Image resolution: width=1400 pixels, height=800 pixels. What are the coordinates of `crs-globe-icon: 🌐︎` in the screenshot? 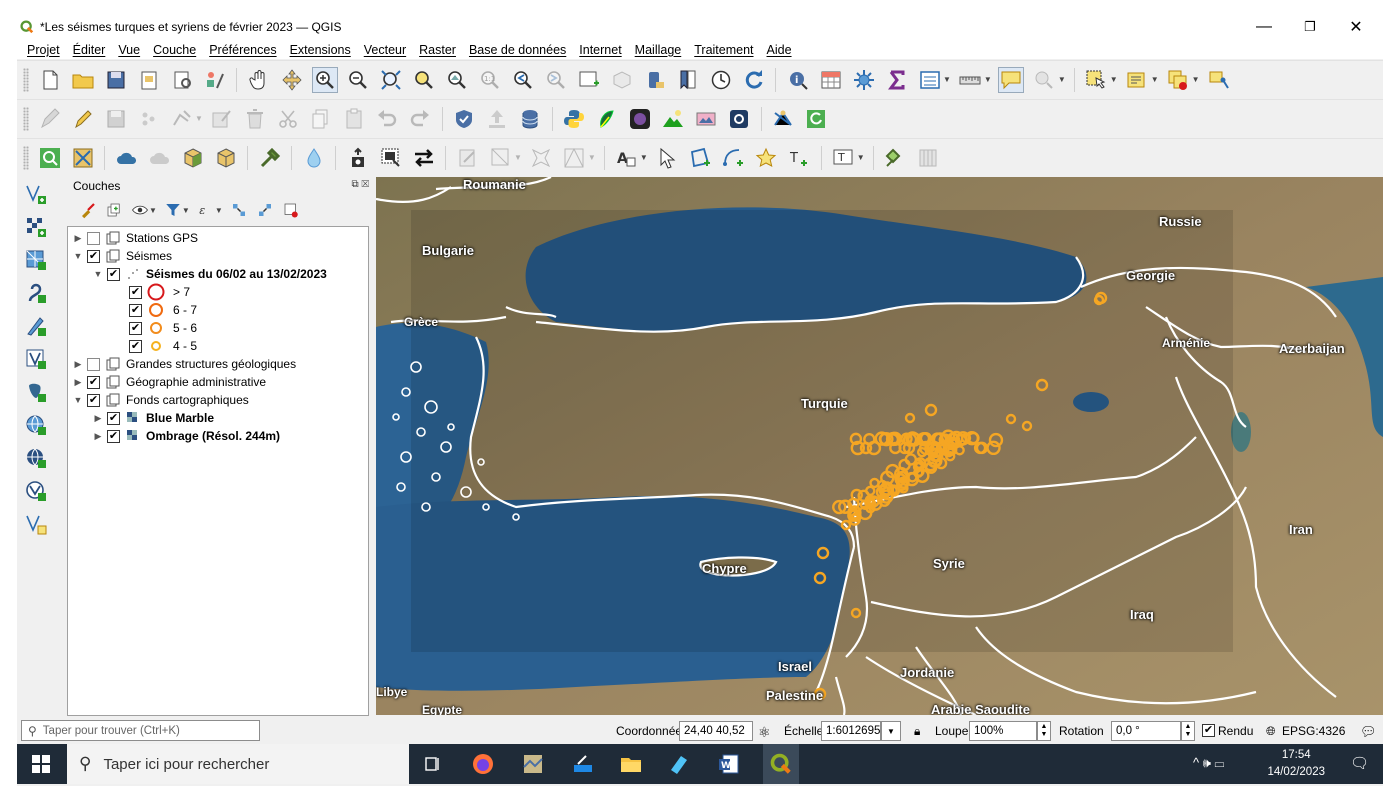 It's located at (1271, 731).